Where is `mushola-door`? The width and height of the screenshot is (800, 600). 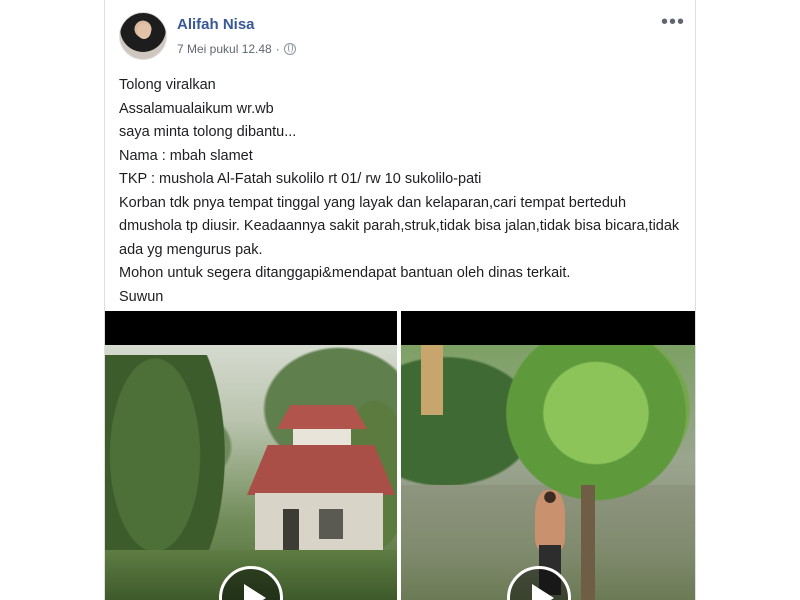 mushola-door is located at coordinates (291, 531).